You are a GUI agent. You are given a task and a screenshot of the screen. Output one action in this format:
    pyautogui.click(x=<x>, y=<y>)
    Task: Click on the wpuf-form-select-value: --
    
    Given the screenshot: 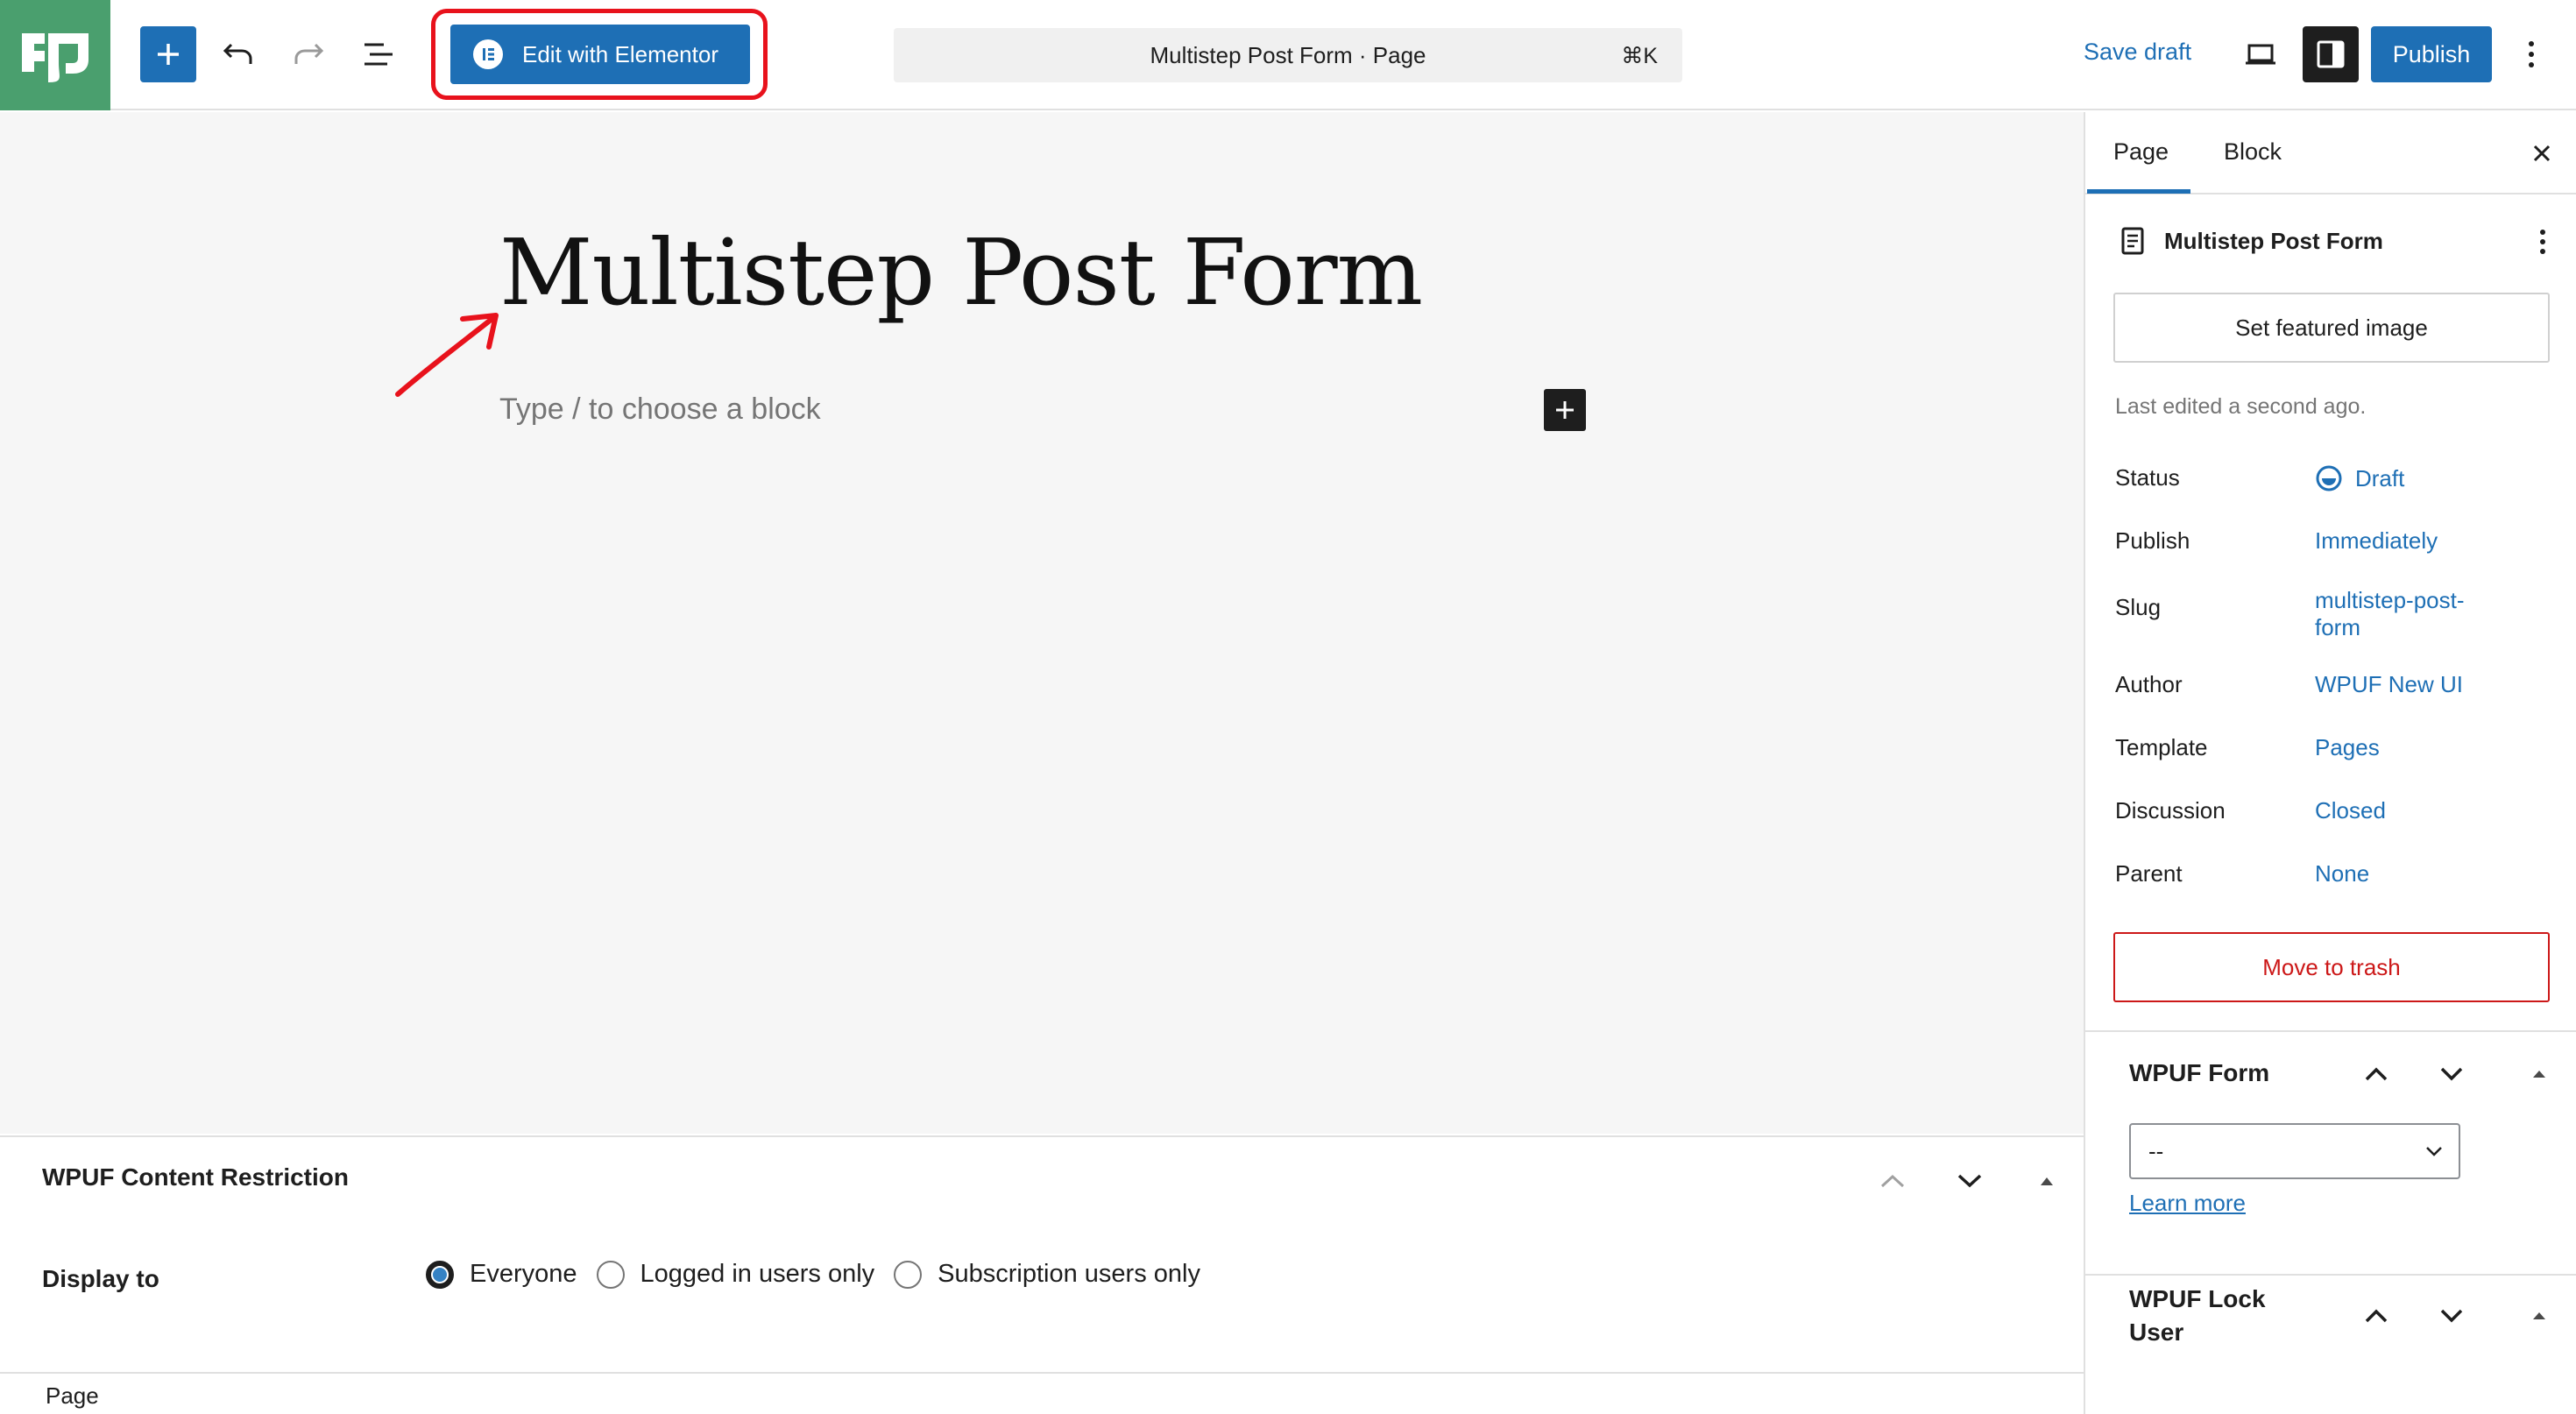 What is the action you would take?
    pyautogui.click(x=2156, y=1150)
    